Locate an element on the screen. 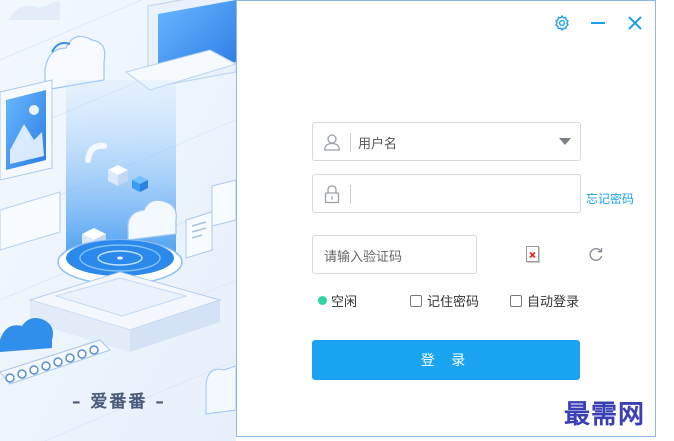  captcha-input is located at coordinates (398, 257).